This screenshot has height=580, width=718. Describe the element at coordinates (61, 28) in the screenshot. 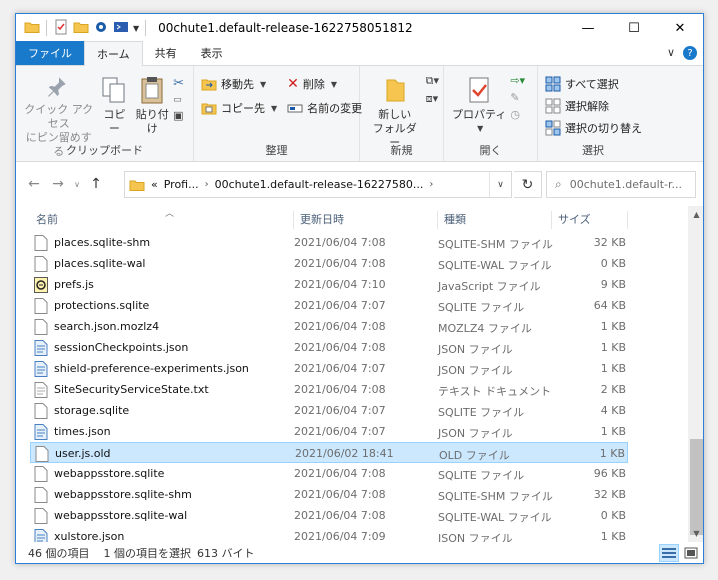

I see `properties-quick-icon` at that location.